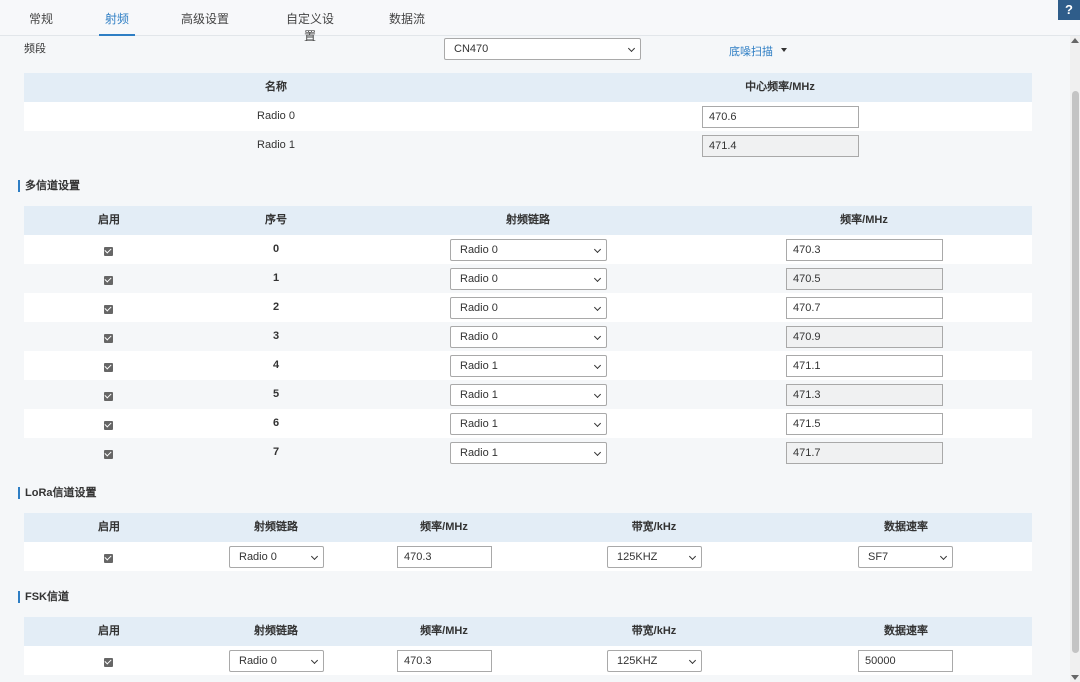  I want to click on multi-channel-header: 启用 序号 射频链路 频率/MHz, so click(528, 220).